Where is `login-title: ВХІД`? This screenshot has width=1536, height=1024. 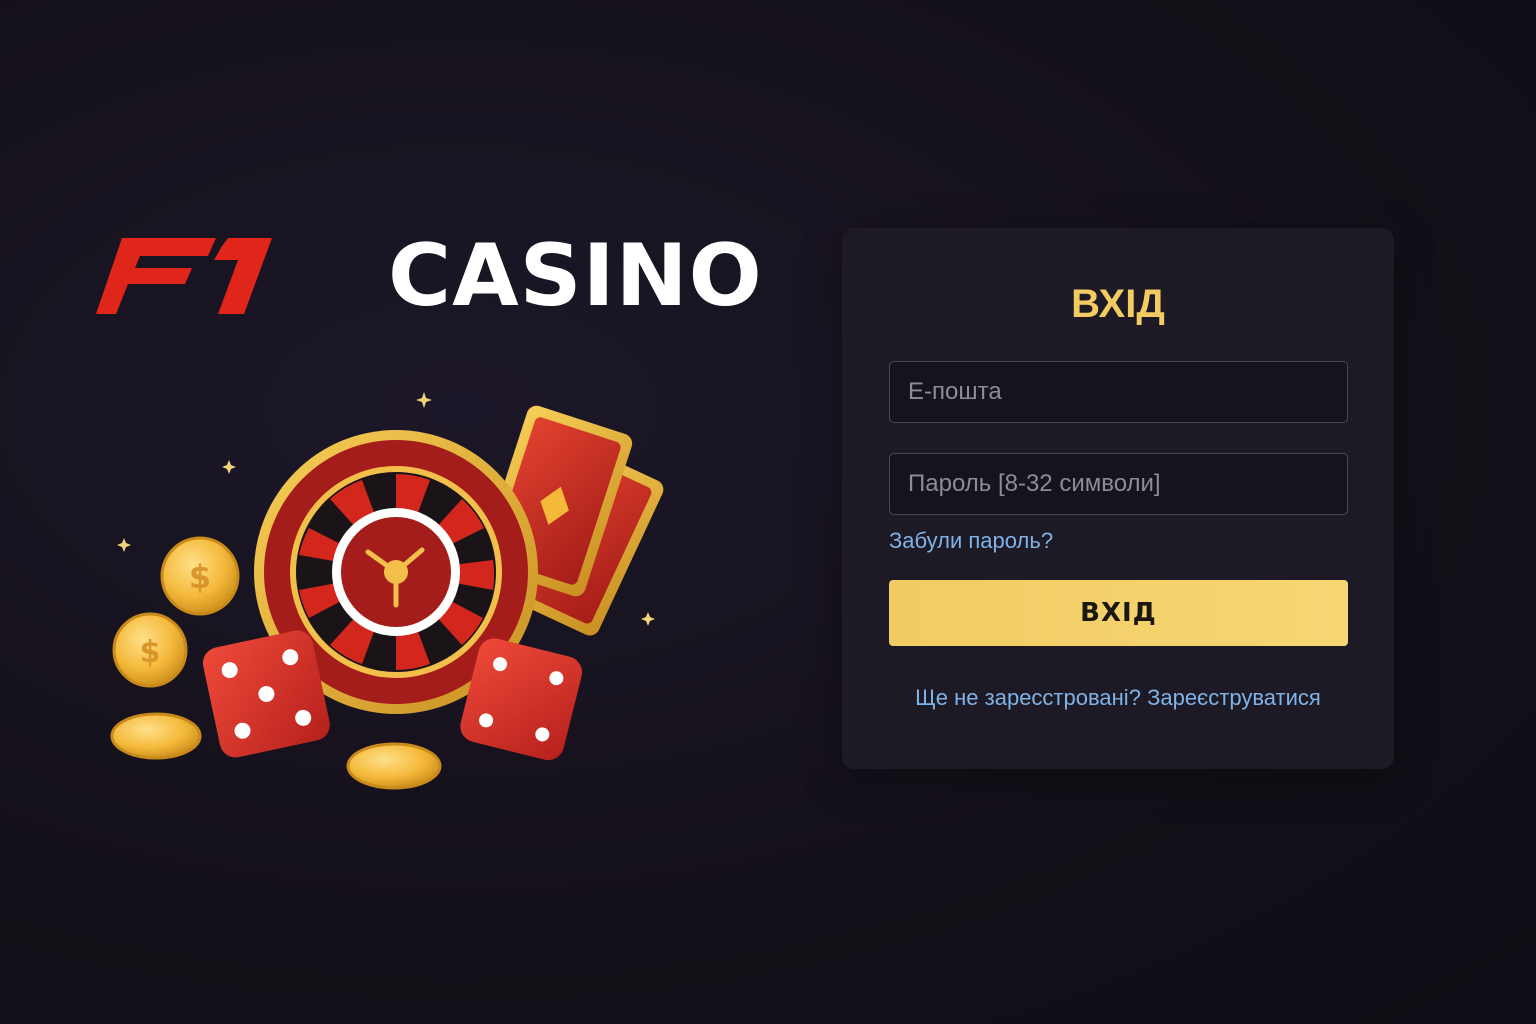
login-title: ВХІД is located at coordinates (1118, 304).